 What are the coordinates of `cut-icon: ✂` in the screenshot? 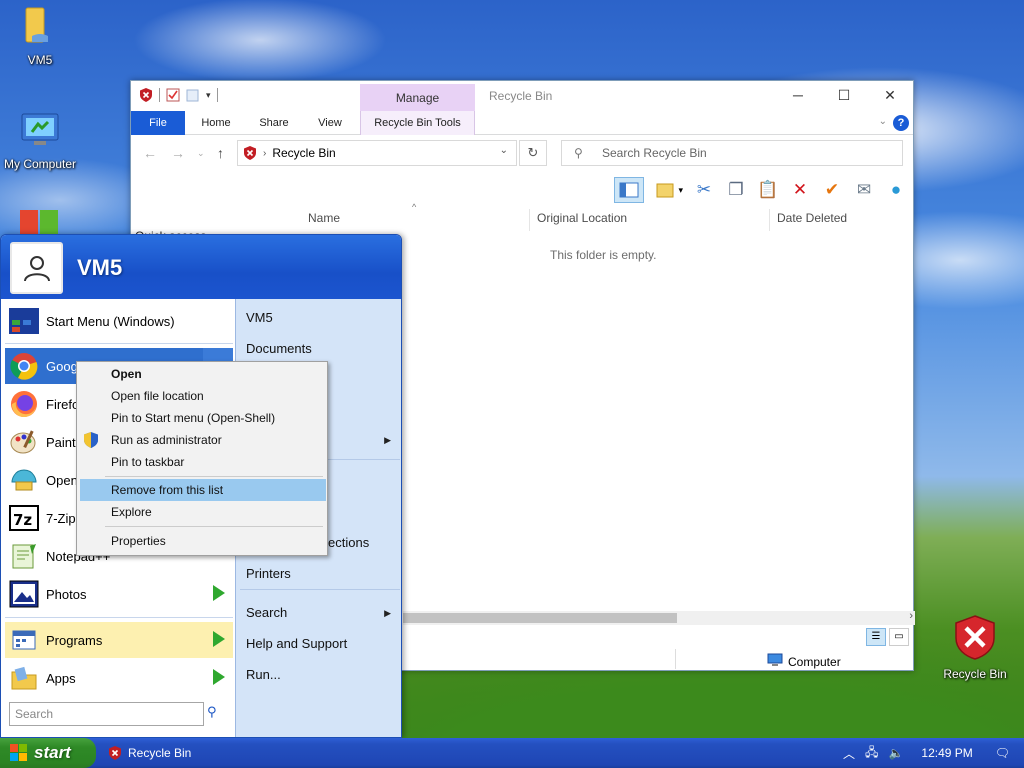 It's located at (704, 190).